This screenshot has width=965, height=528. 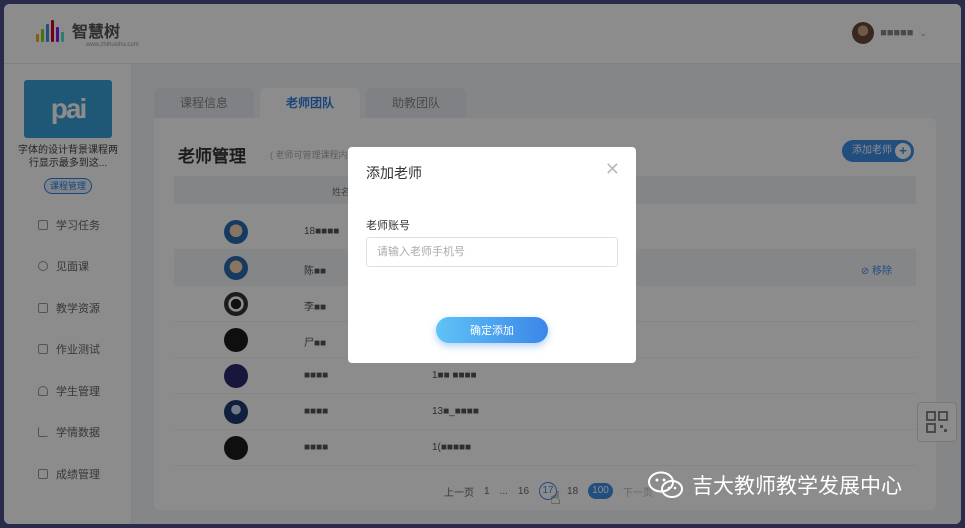 What do you see at coordinates (612, 169) in the screenshot?
I see `close-icon: ✕` at bounding box center [612, 169].